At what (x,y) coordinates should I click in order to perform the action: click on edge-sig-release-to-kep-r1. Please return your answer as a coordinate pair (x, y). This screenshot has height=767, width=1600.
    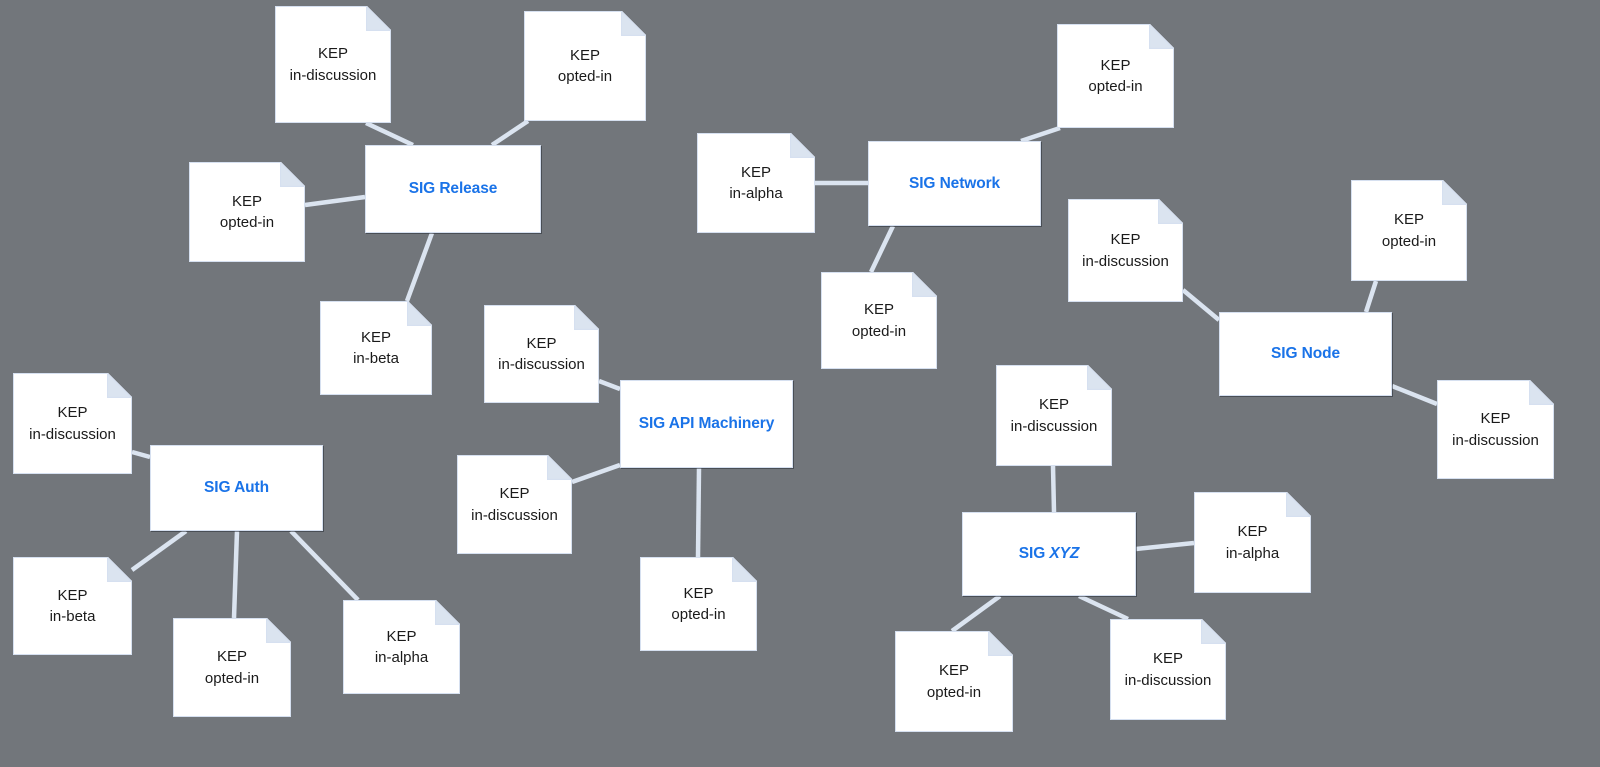
    Looking at the image, I should click on (389, 134).